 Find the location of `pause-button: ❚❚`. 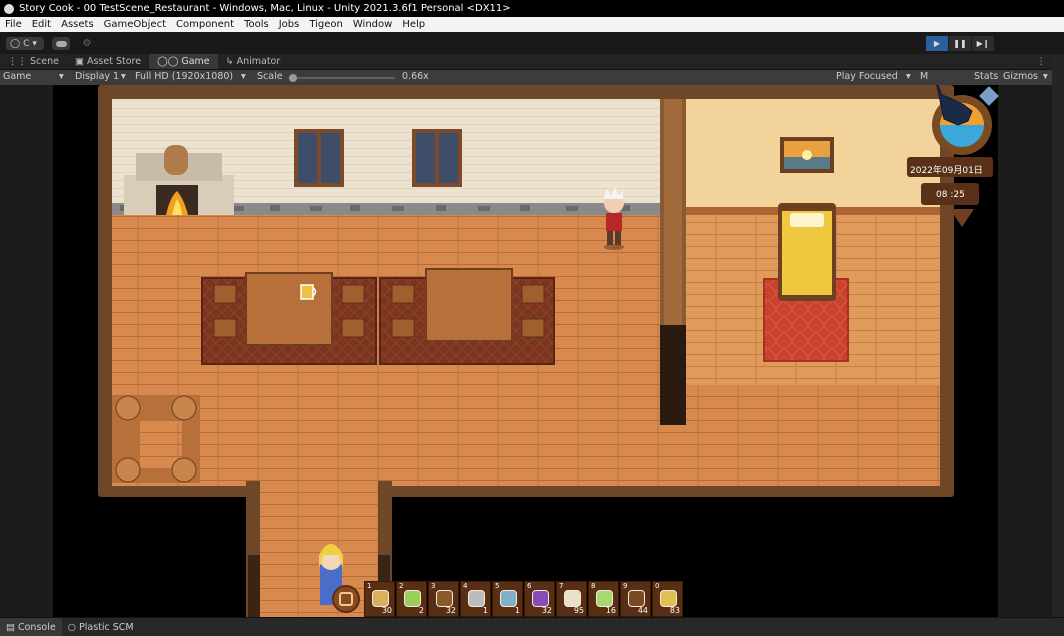

pause-button: ❚❚ is located at coordinates (960, 43).